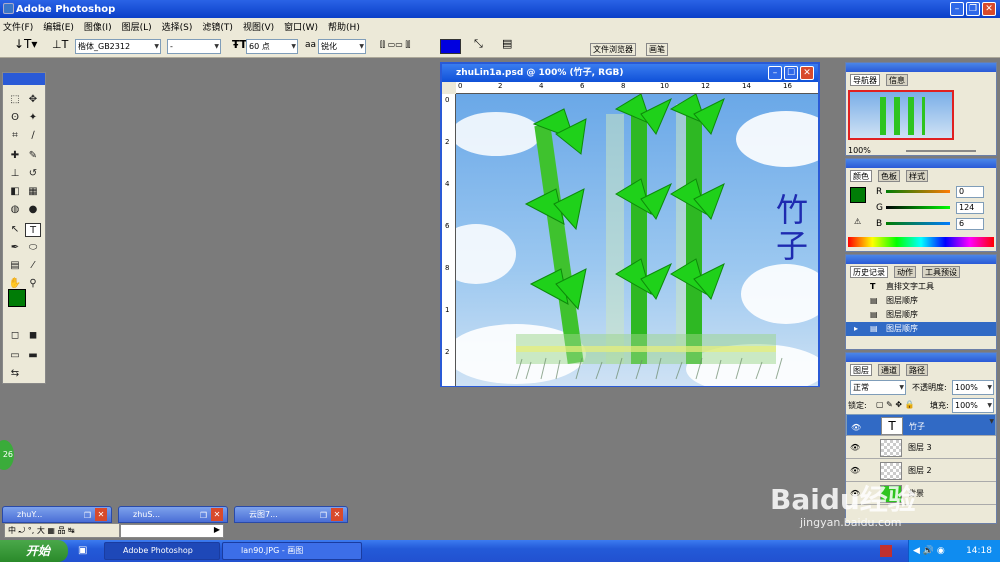 The width and height of the screenshot is (1000, 562). Describe the element at coordinates (973, 405) in the screenshot. I see `fill-input: 100%` at that location.